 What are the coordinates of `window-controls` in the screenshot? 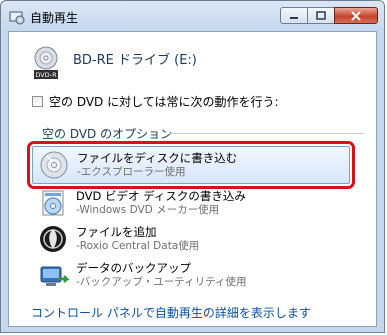 It's located at (329, 16).